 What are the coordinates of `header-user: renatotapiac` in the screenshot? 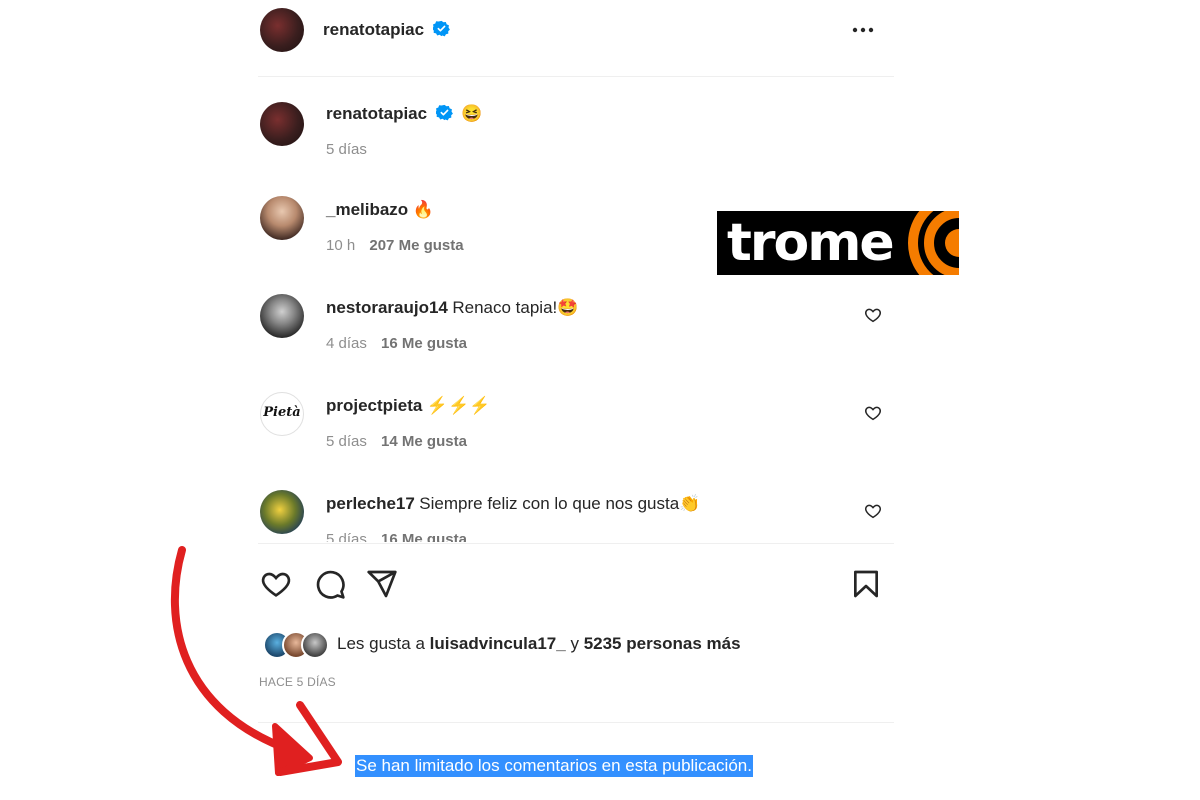 It's located at (386, 30).